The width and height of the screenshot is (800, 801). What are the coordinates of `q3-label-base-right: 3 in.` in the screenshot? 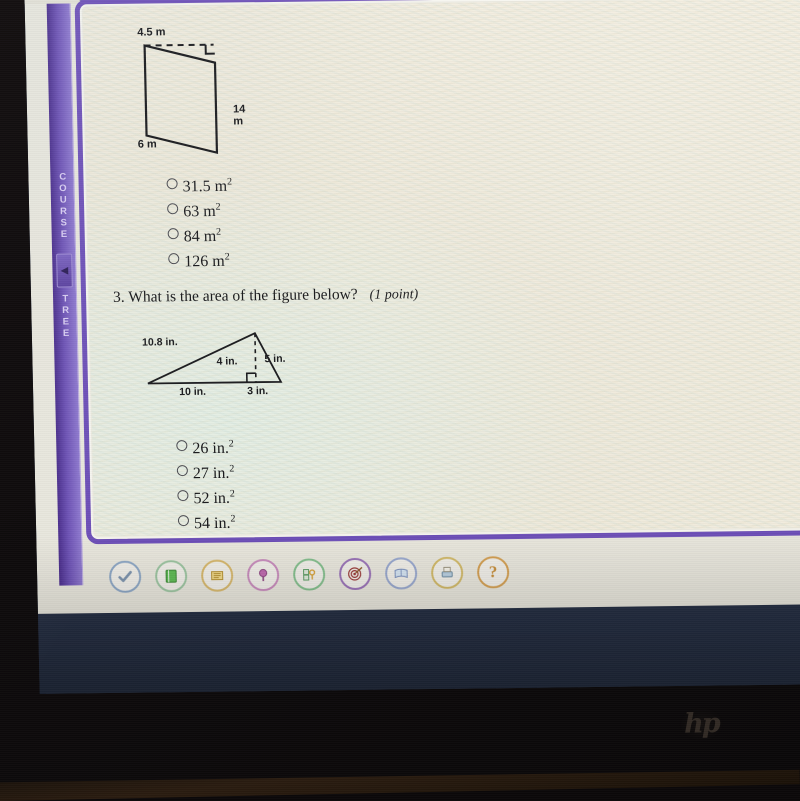 It's located at (258, 391).